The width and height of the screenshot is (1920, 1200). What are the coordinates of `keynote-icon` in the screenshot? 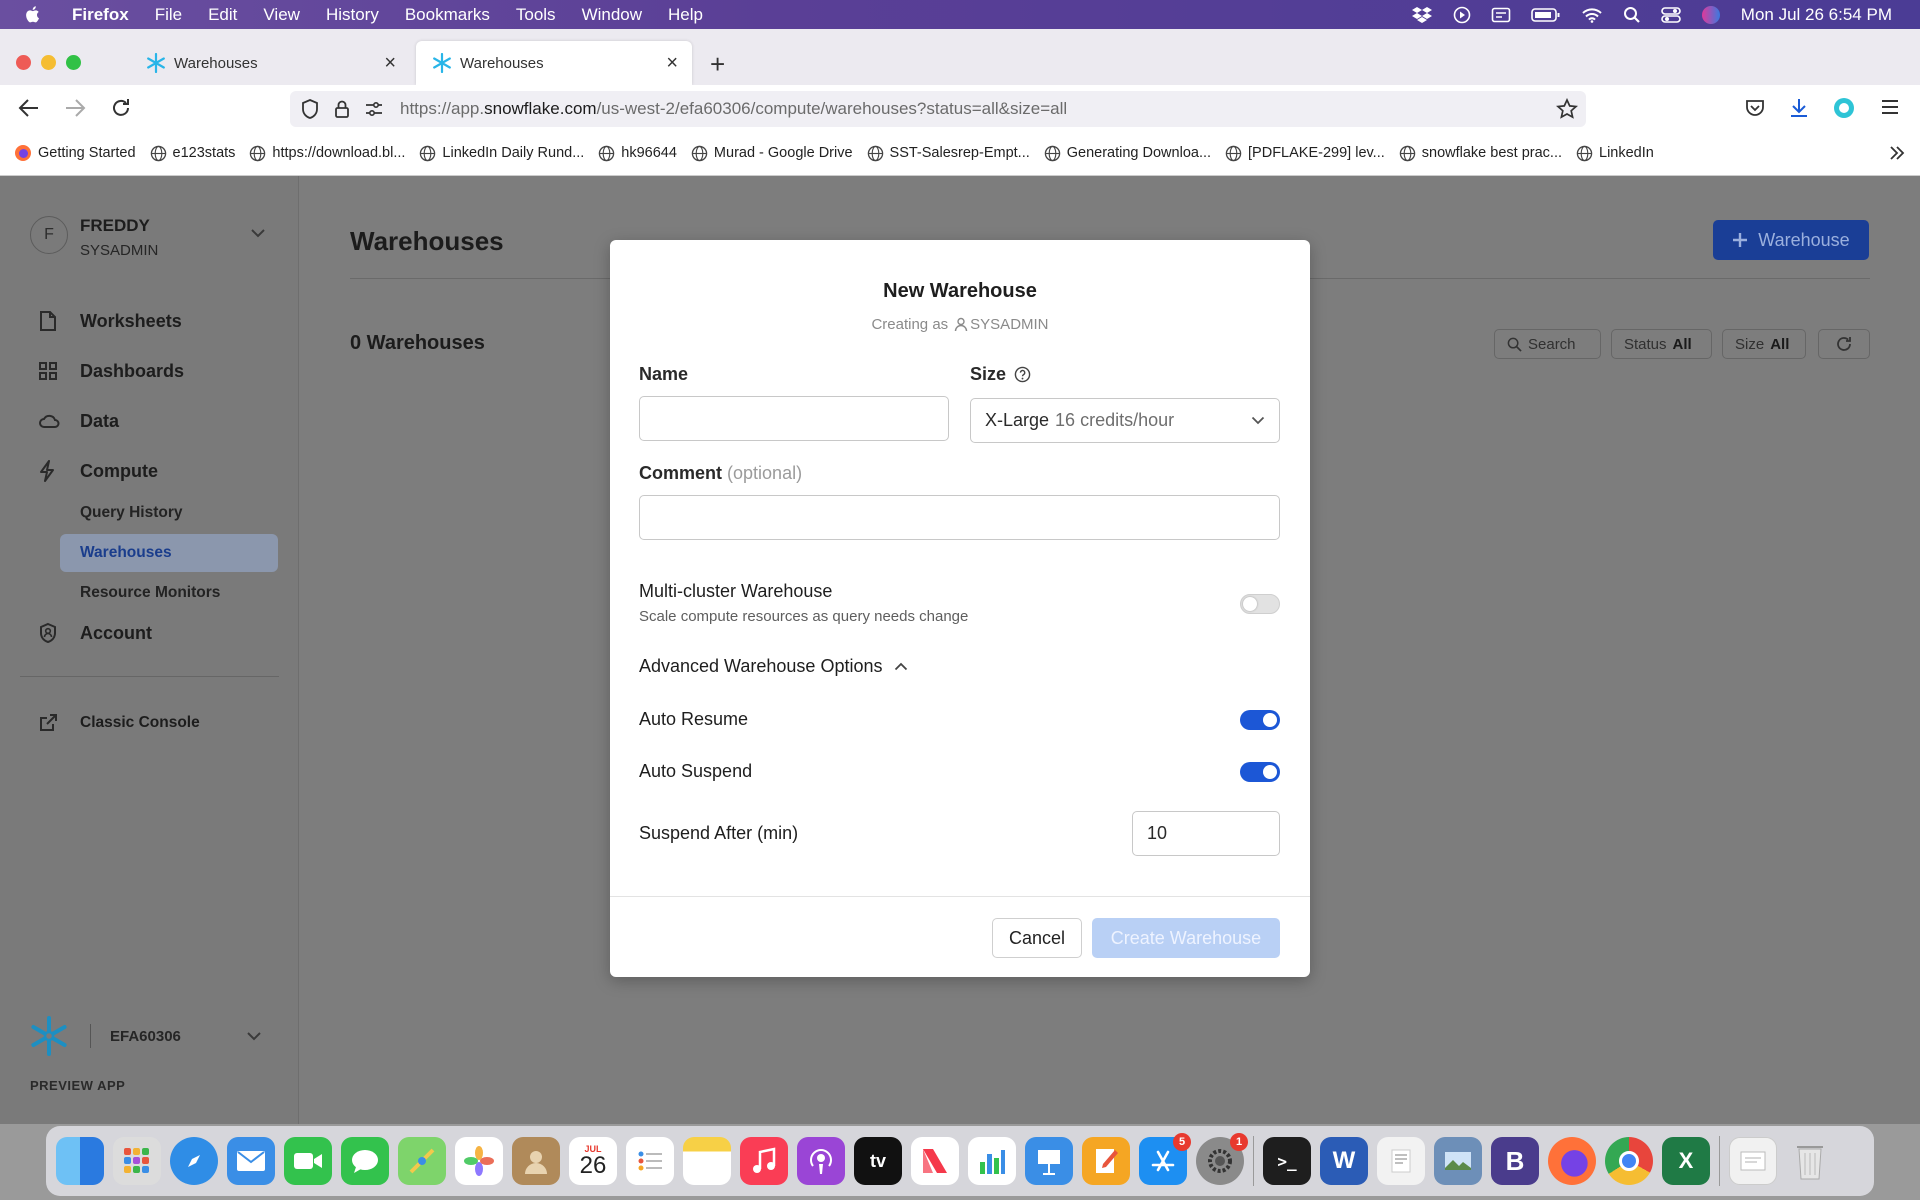 It's located at (1049, 1161).